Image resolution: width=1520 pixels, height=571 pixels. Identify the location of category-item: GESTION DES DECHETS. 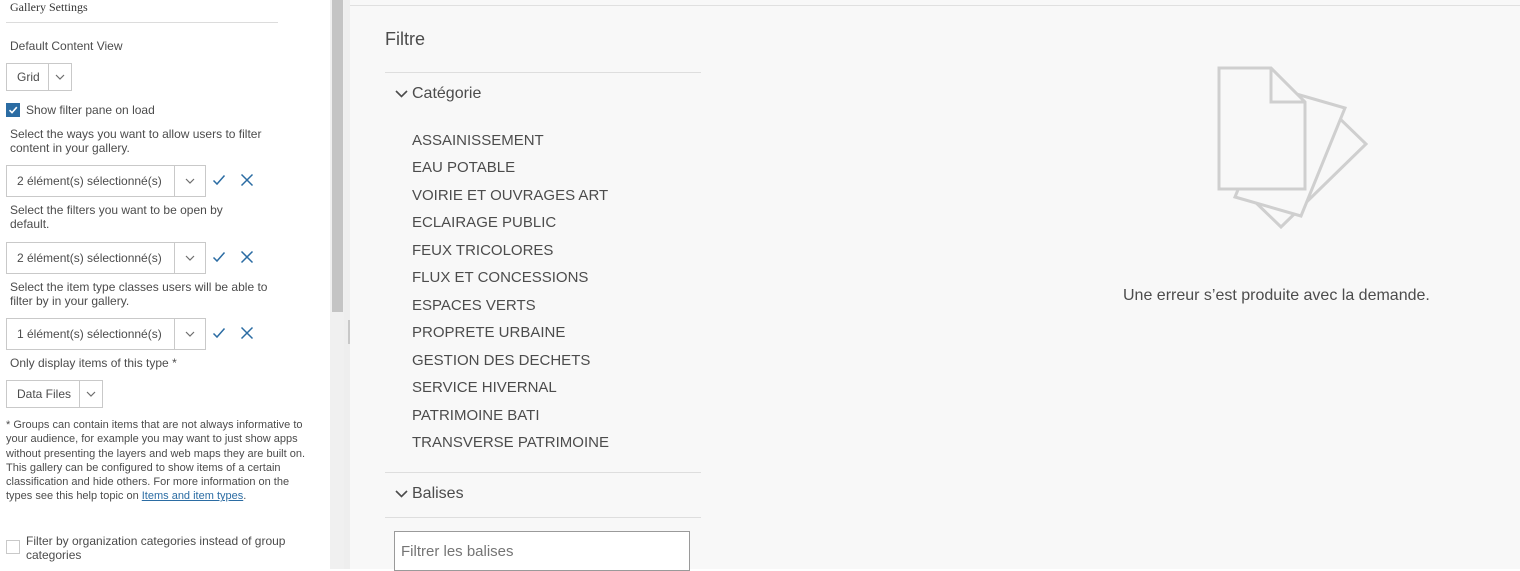
(501, 360).